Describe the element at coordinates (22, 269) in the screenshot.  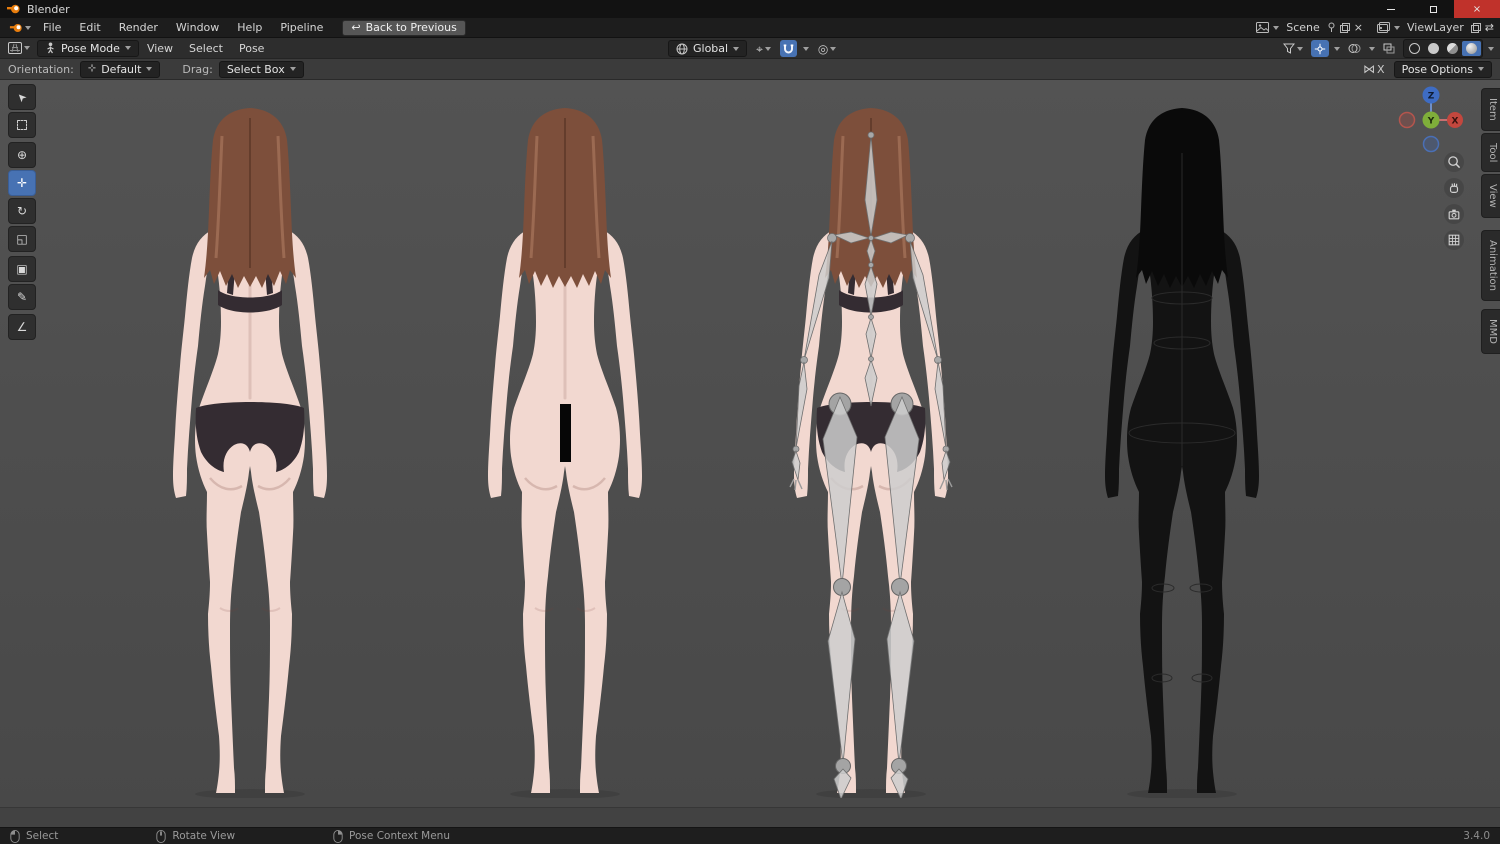
I see `transform-tool-button: ▣` at that location.